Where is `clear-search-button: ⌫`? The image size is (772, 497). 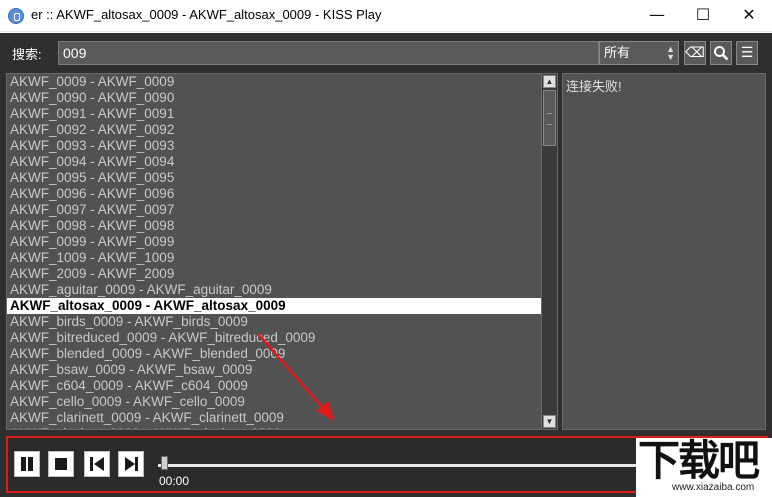 clear-search-button: ⌫ is located at coordinates (695, 53).